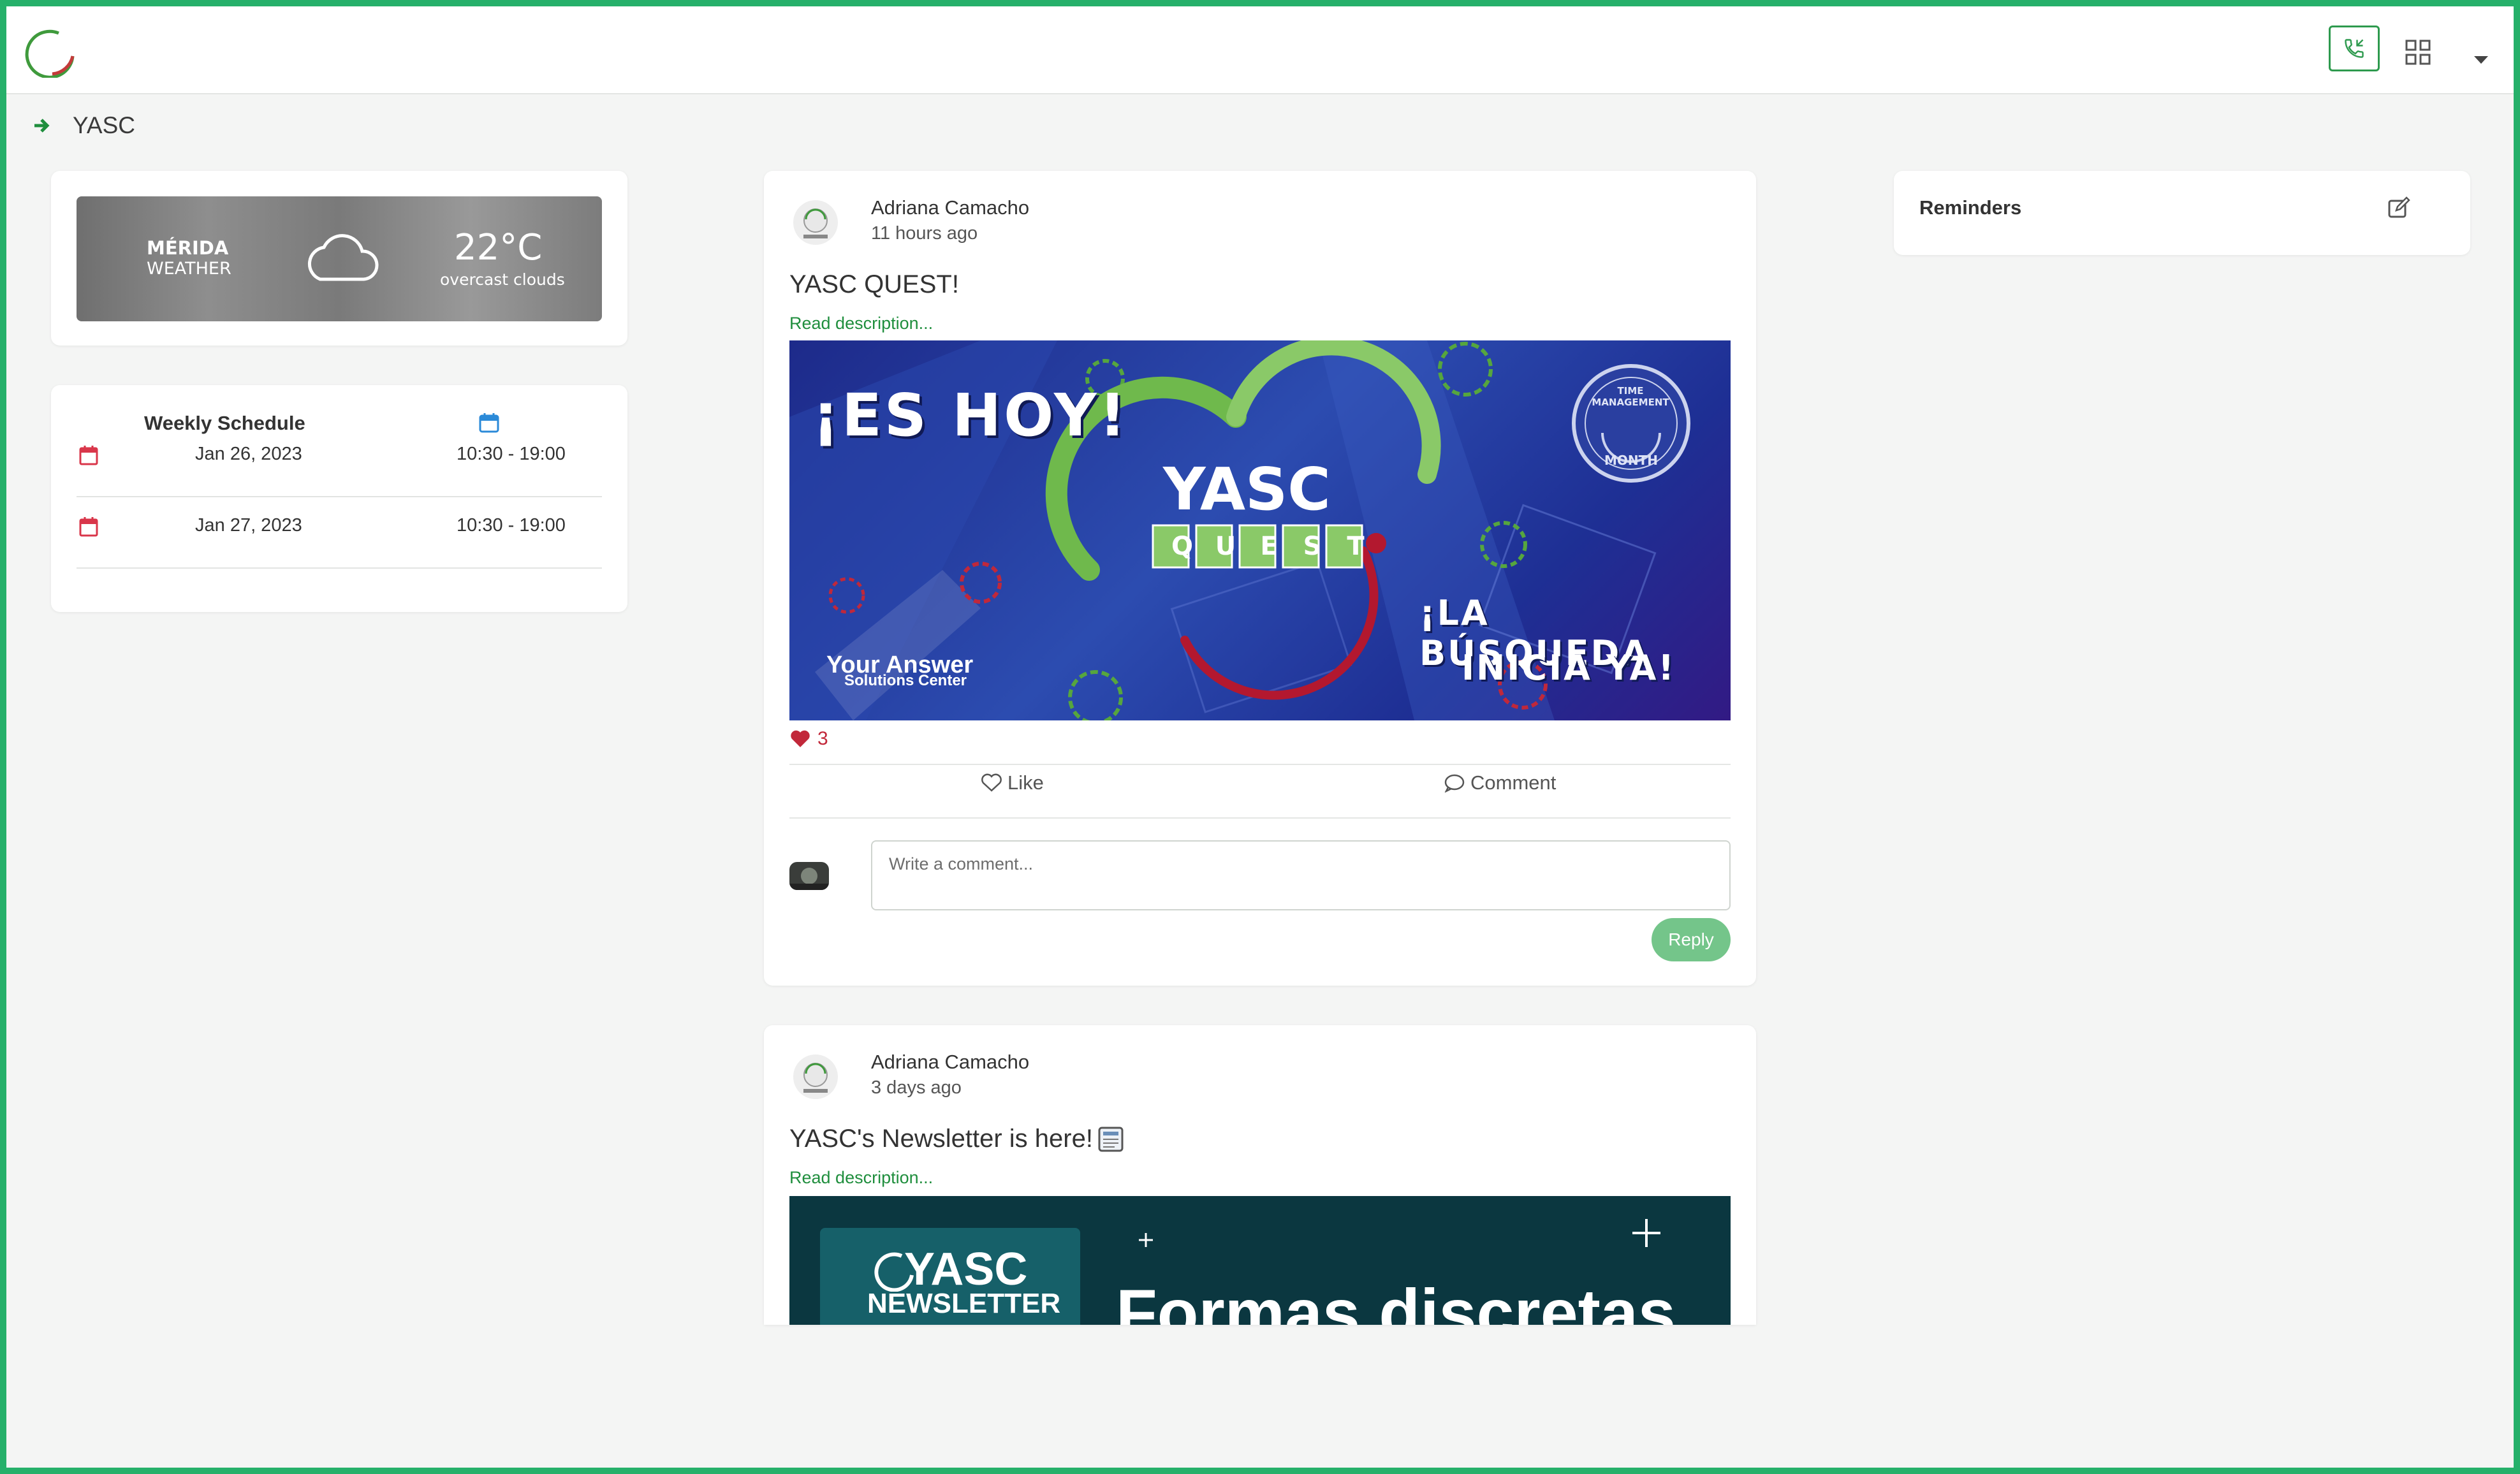  I want to click on weather-description: overcast clouds, so click(502, 280).